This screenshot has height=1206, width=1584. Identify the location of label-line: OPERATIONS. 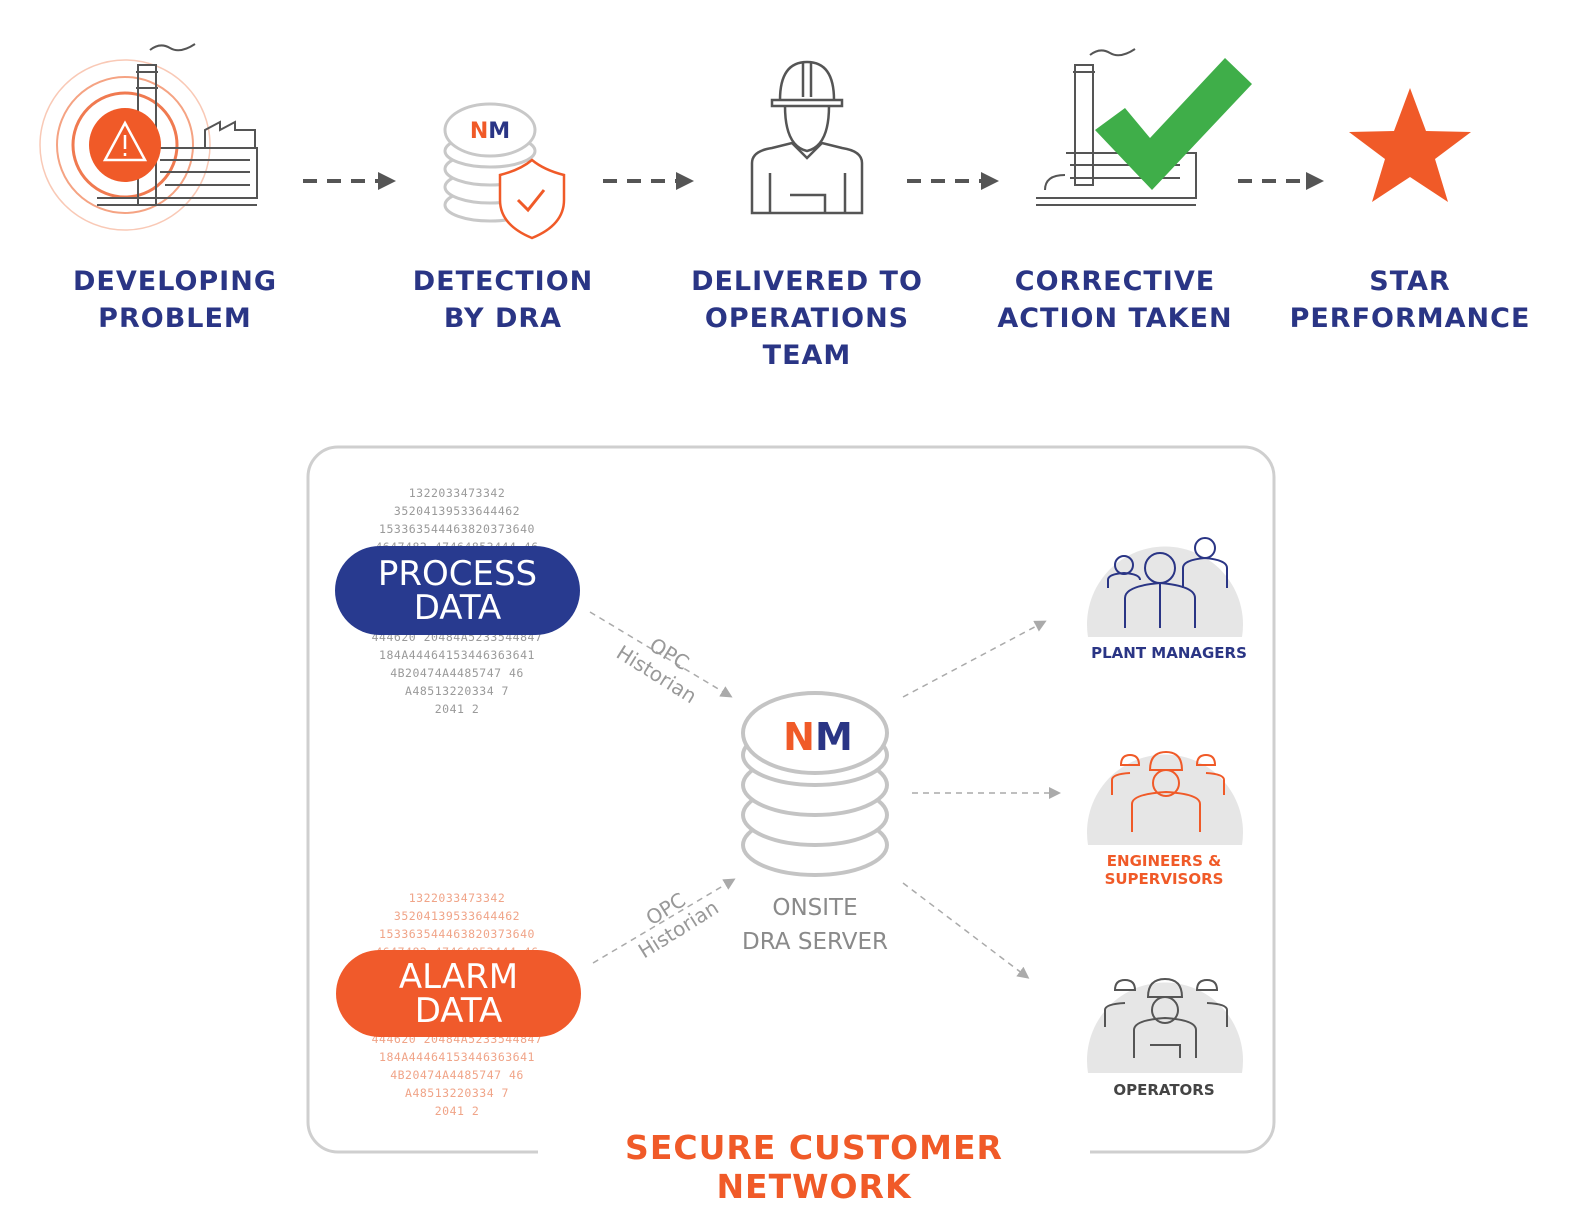
(807, 318).